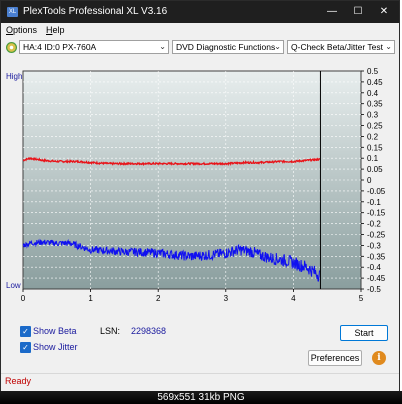 The image size is (402, 404). Describe the element at coordinates (374, 267) in the screenshot. I see `y-tick-label: -0.4` at that location.